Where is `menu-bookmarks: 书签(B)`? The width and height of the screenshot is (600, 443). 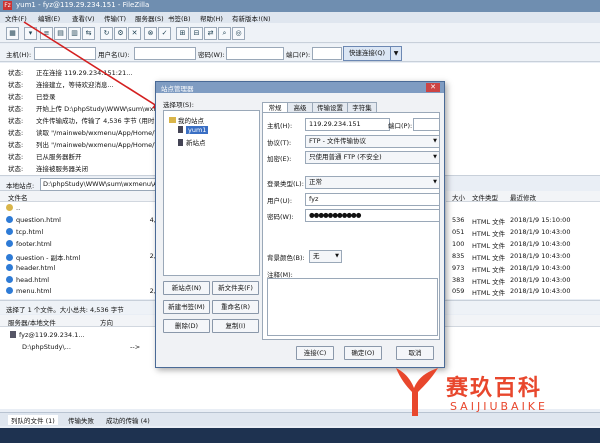
menu-bookmarks: 书签(B) is located at coordinates (179, 18).